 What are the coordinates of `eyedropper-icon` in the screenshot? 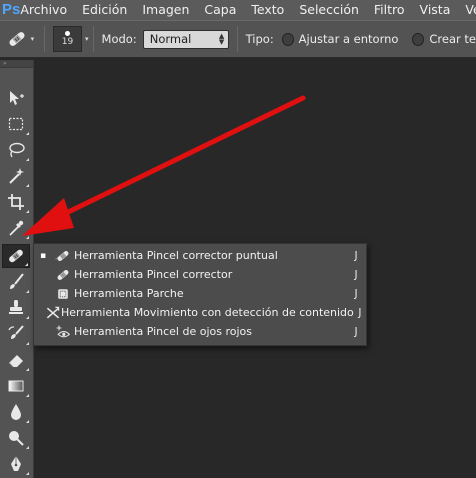 It's located at (16, 228).